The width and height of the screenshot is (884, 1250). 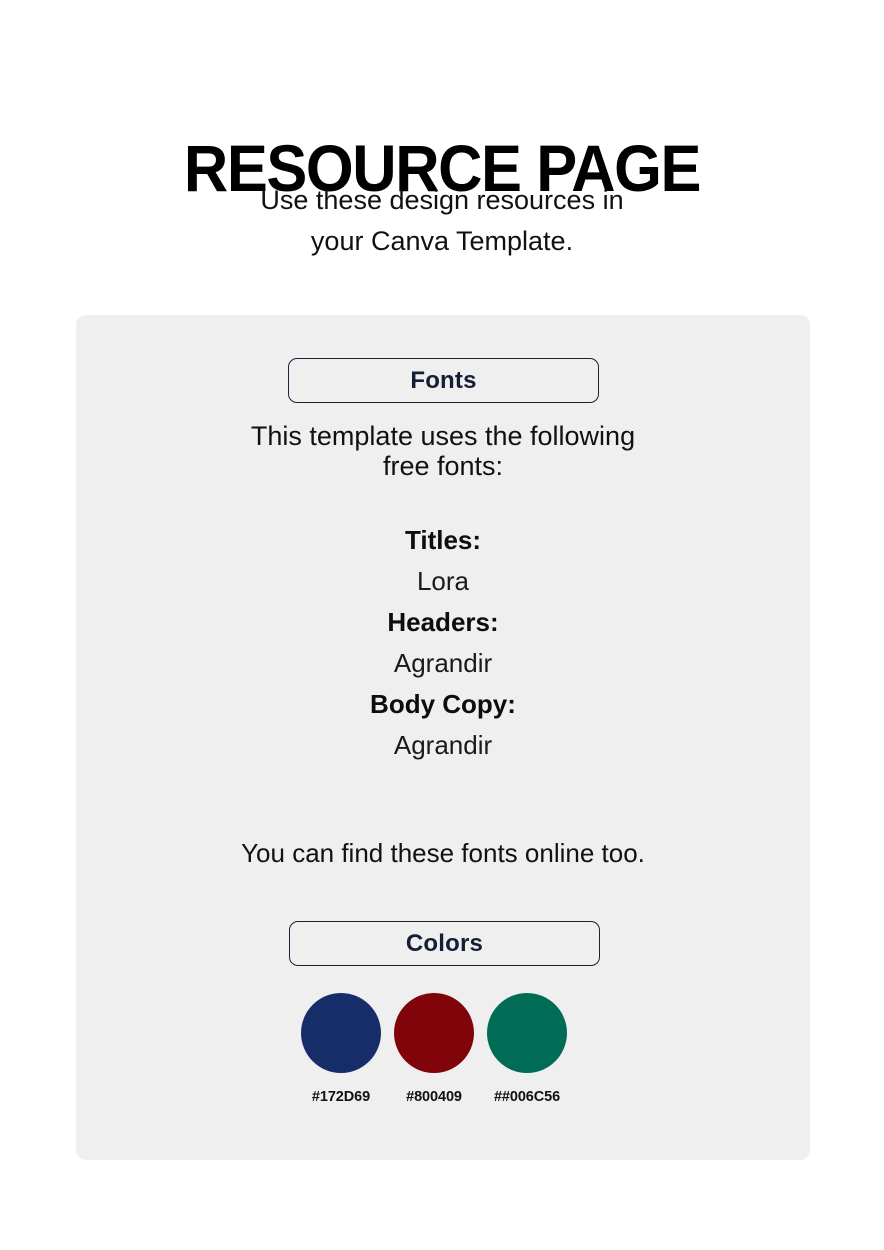 I want to click on font-role-headers: Headers:, so click(x=443, y=622).